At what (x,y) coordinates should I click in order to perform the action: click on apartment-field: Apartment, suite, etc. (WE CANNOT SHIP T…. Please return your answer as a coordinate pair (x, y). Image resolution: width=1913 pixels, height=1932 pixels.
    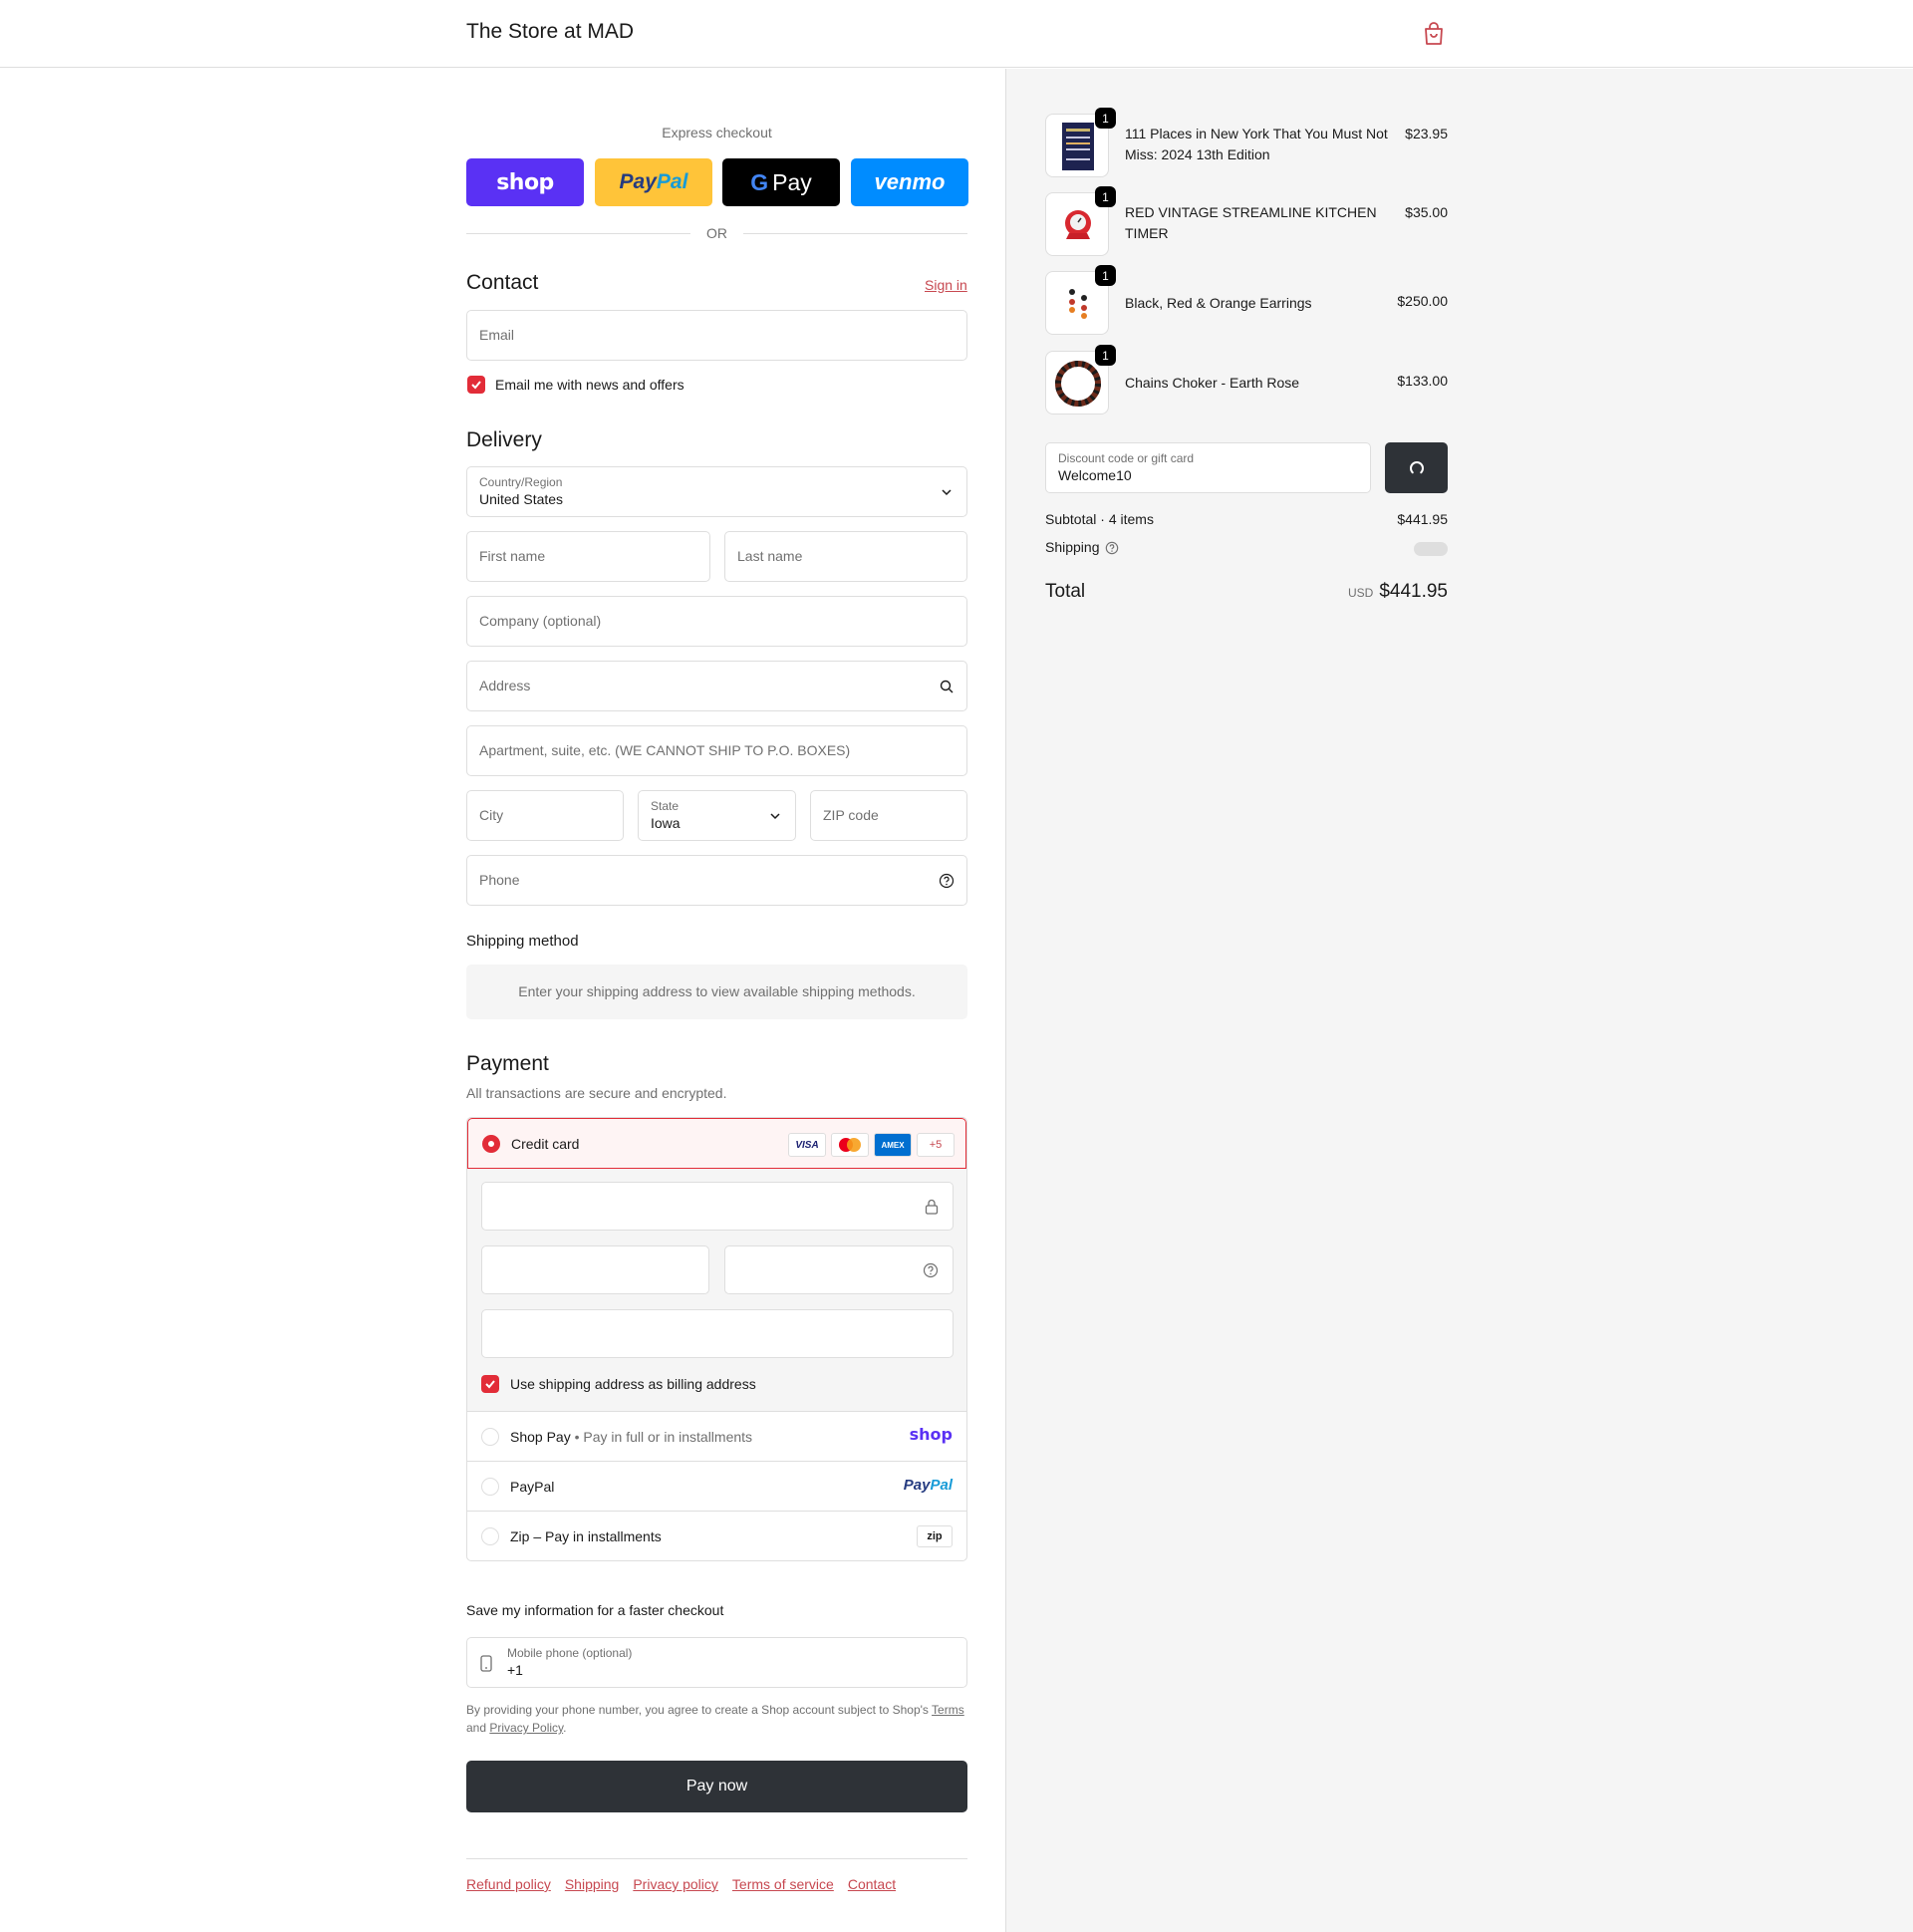
    Looking at the image, I should click on (716, 750).